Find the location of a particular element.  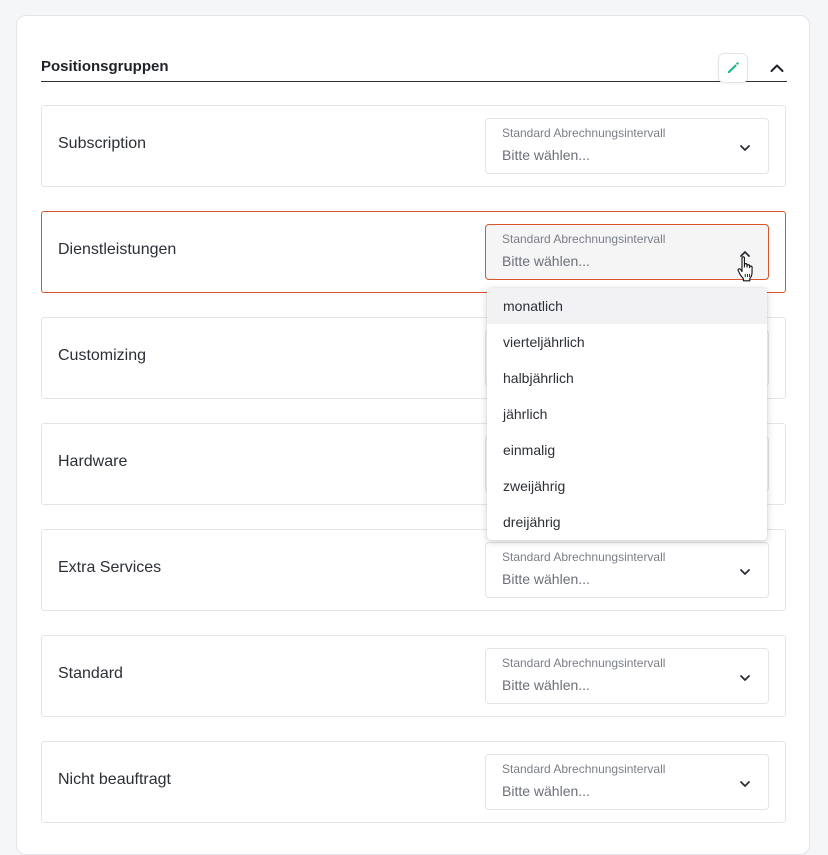

group-label: Customizing is located at coordinates (102, 355).